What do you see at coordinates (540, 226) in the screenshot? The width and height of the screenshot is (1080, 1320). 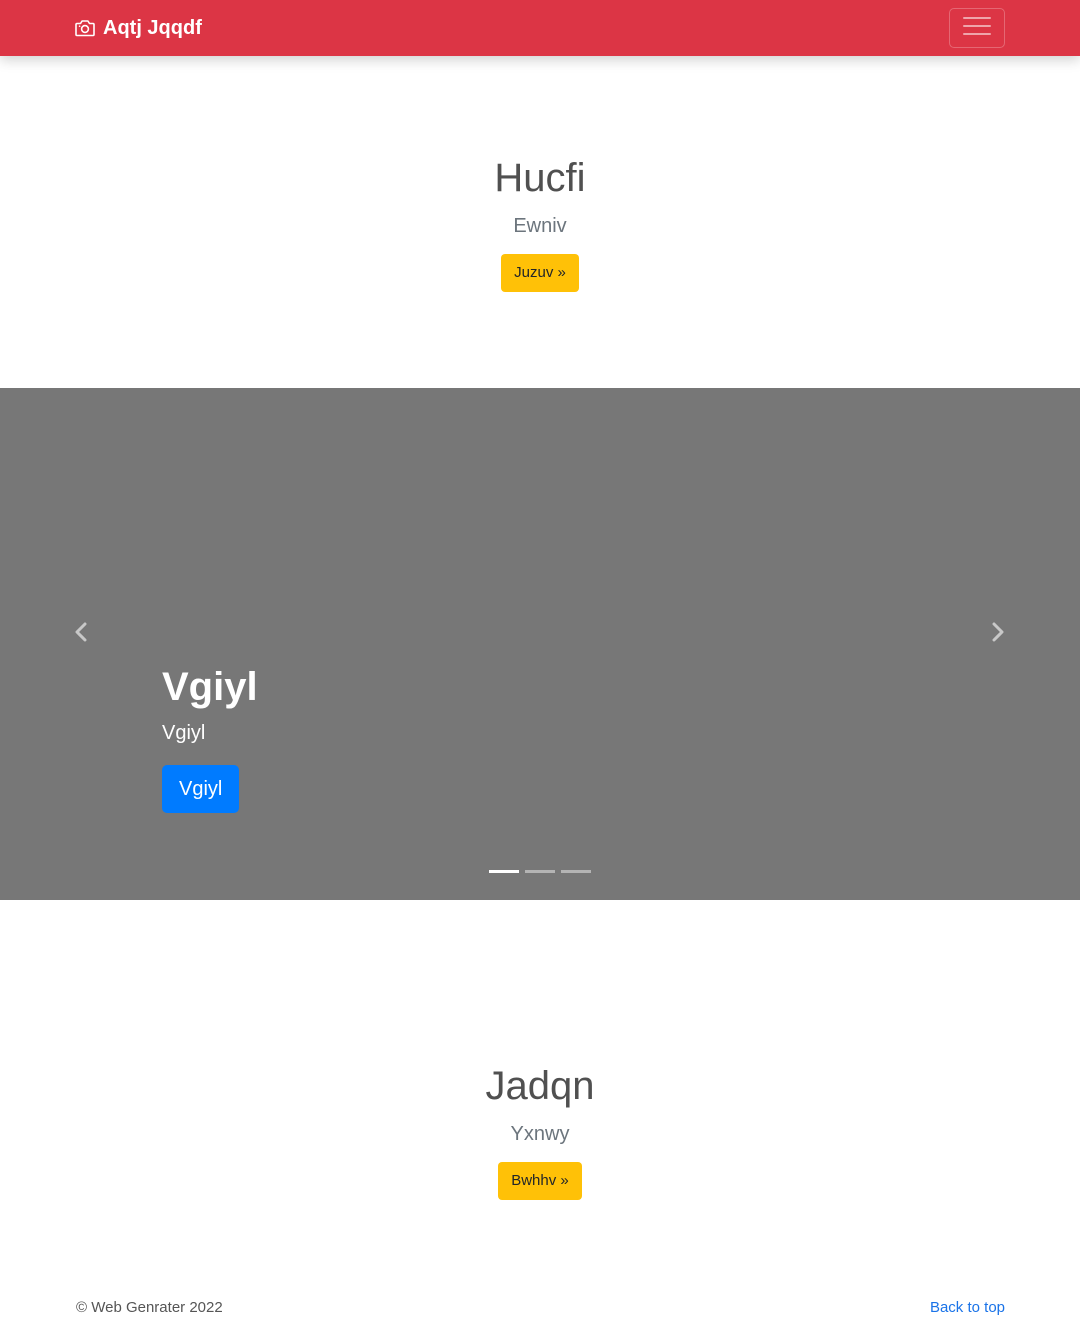 I see `section-subtitle: Ewniv` at bounding box center [540, 226].